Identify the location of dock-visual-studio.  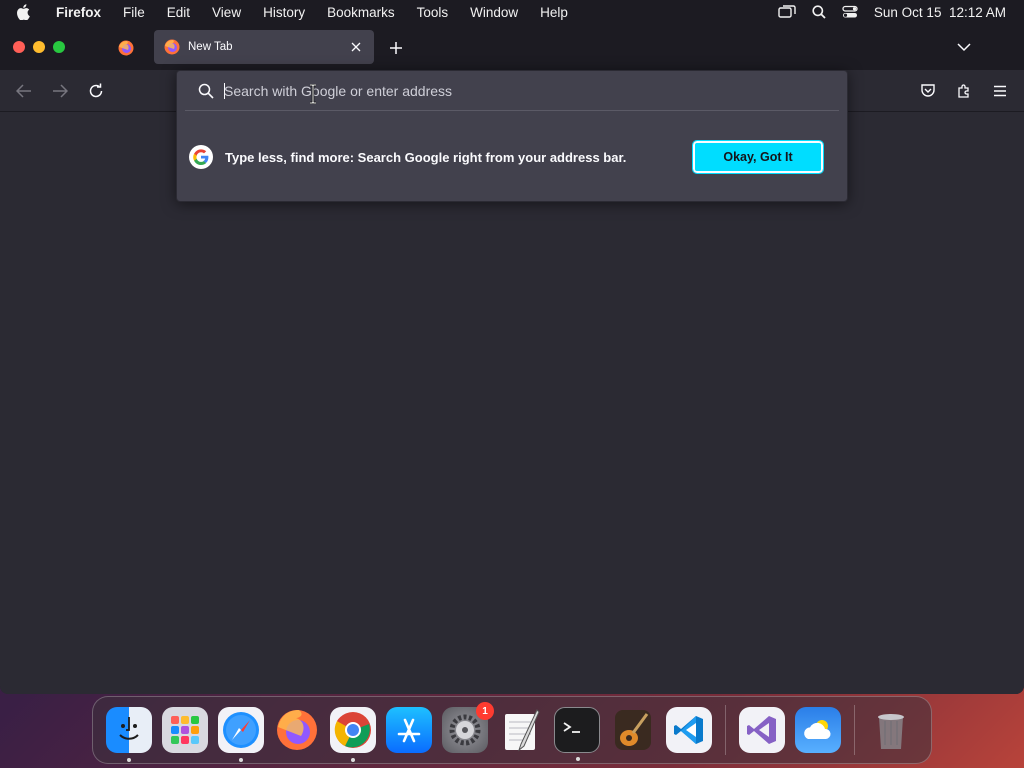
(762, 730).